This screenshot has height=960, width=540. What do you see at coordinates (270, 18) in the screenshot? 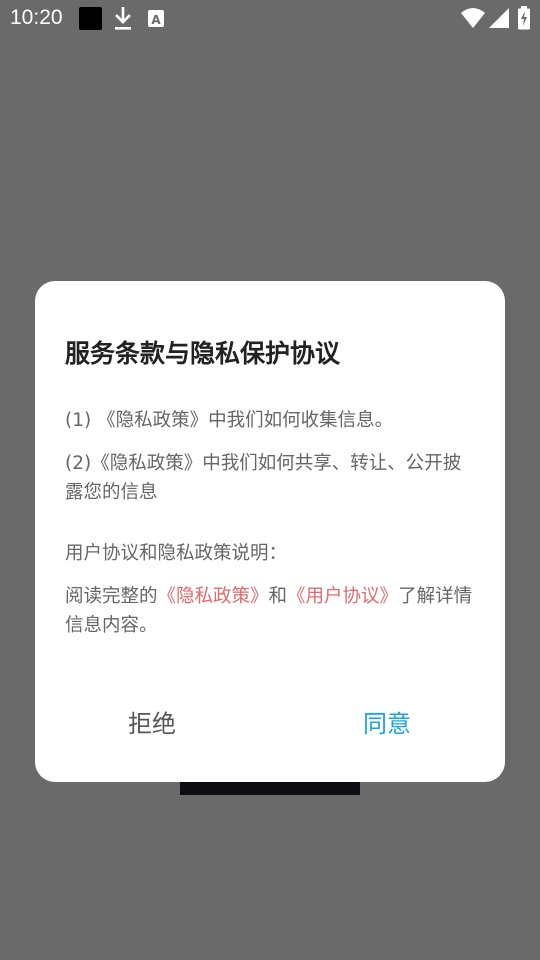
I see `status-bar: 10:20 A` at bounding box center [270, 18].